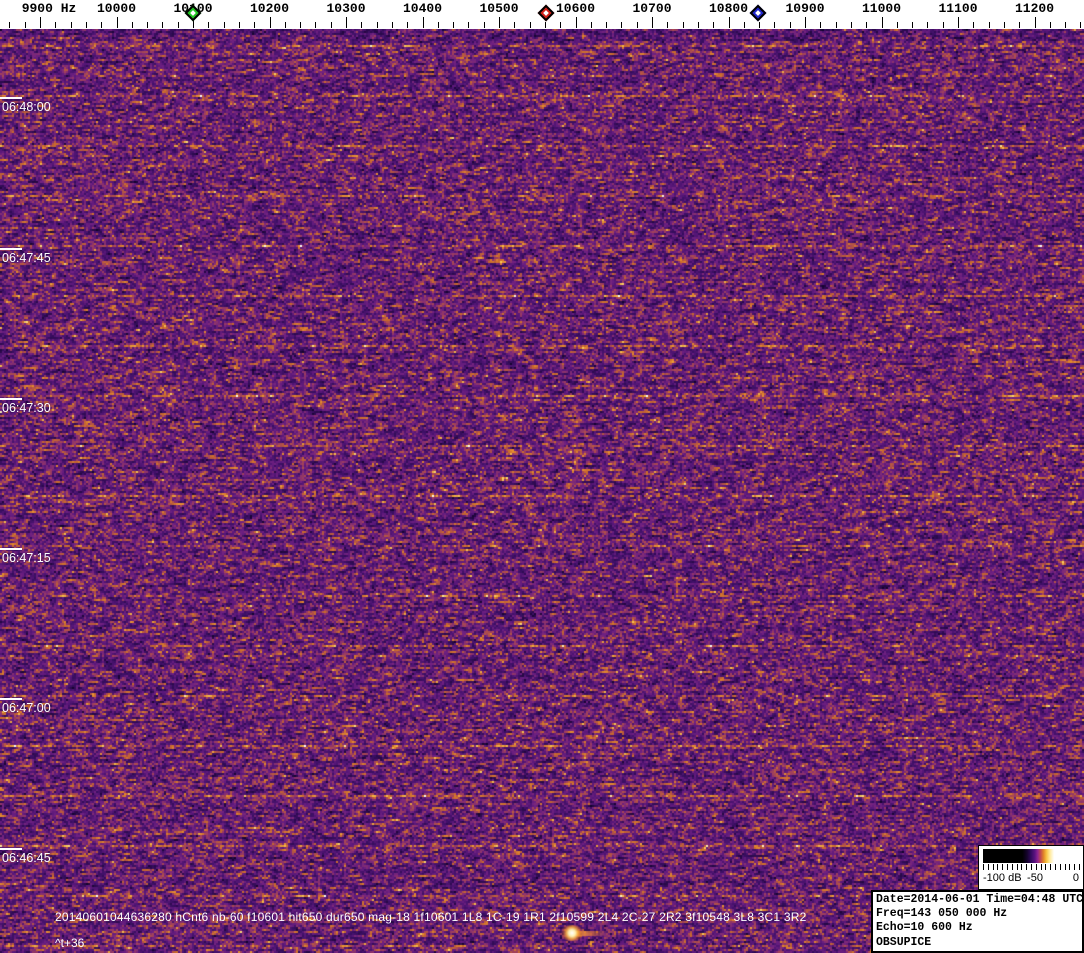 The width and height of the screenshot is (1084, 953). I want to click on colorbar-ruler, so click(1031, 867).